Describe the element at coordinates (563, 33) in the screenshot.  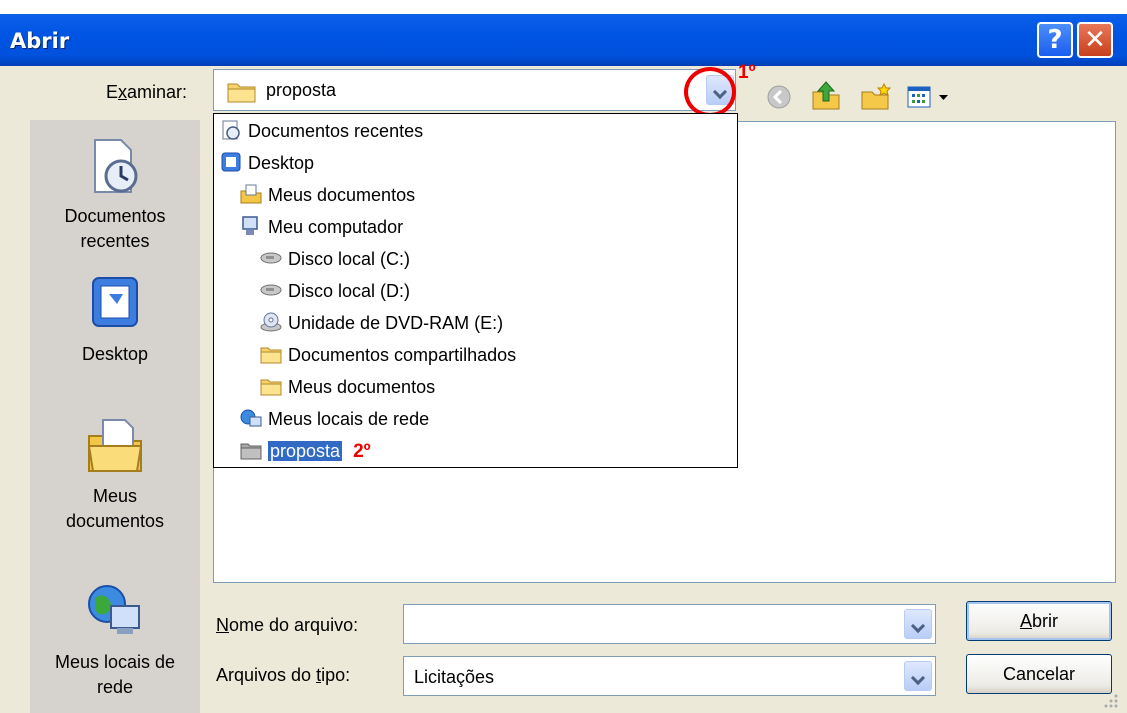
I see `title-bar: Abrir ? ✕` at that location.